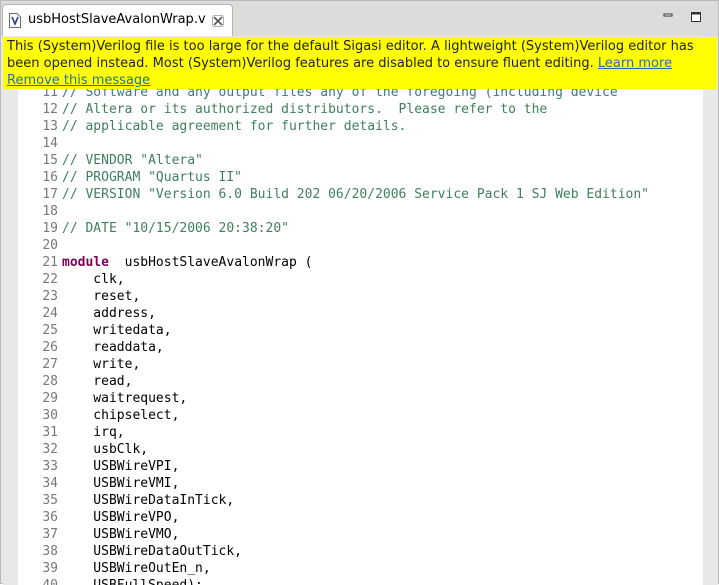 The width and height of the screenshot is (719, 585). What do you see at coordinates (101, 296) in the screenshot?
I see `line-text: reset,` at bounding box center [101, 296].